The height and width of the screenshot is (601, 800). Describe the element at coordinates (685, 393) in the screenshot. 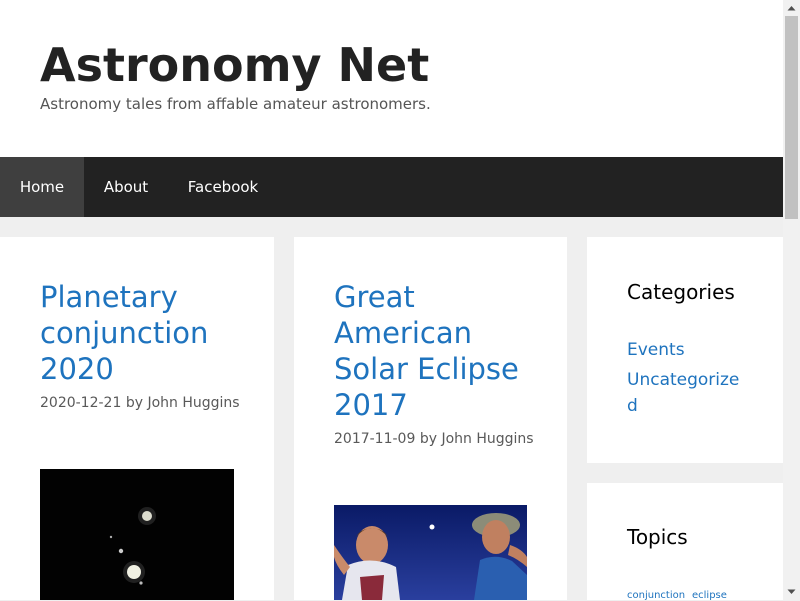

I see `category-link-uncategorized: Uncategorized` at that location.